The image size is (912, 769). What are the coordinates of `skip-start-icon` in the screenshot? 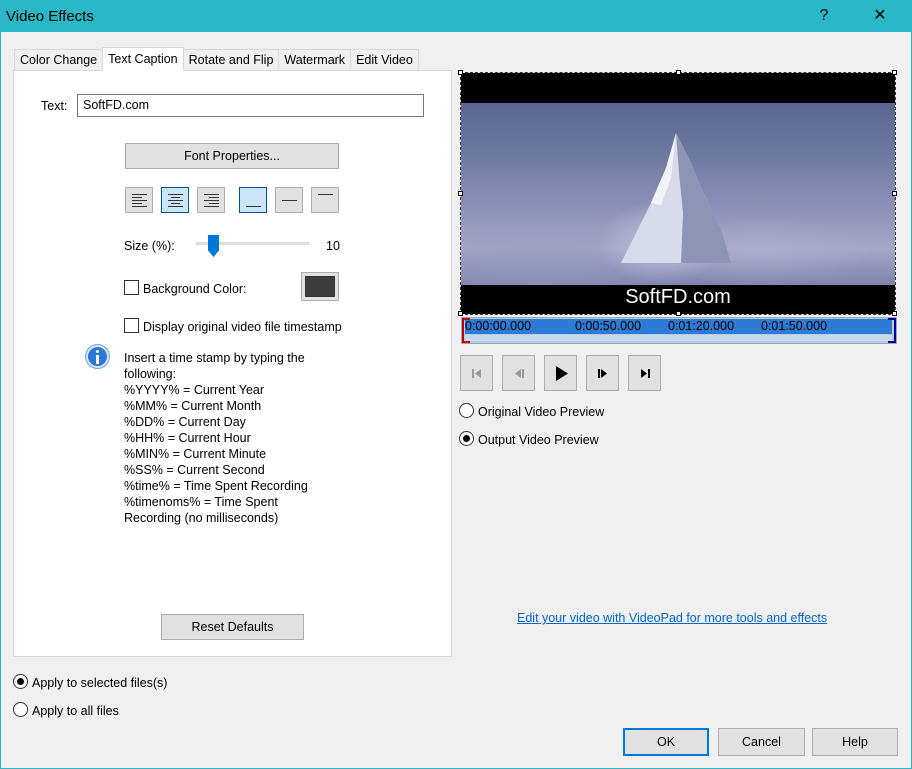 It's located at (476, 373).